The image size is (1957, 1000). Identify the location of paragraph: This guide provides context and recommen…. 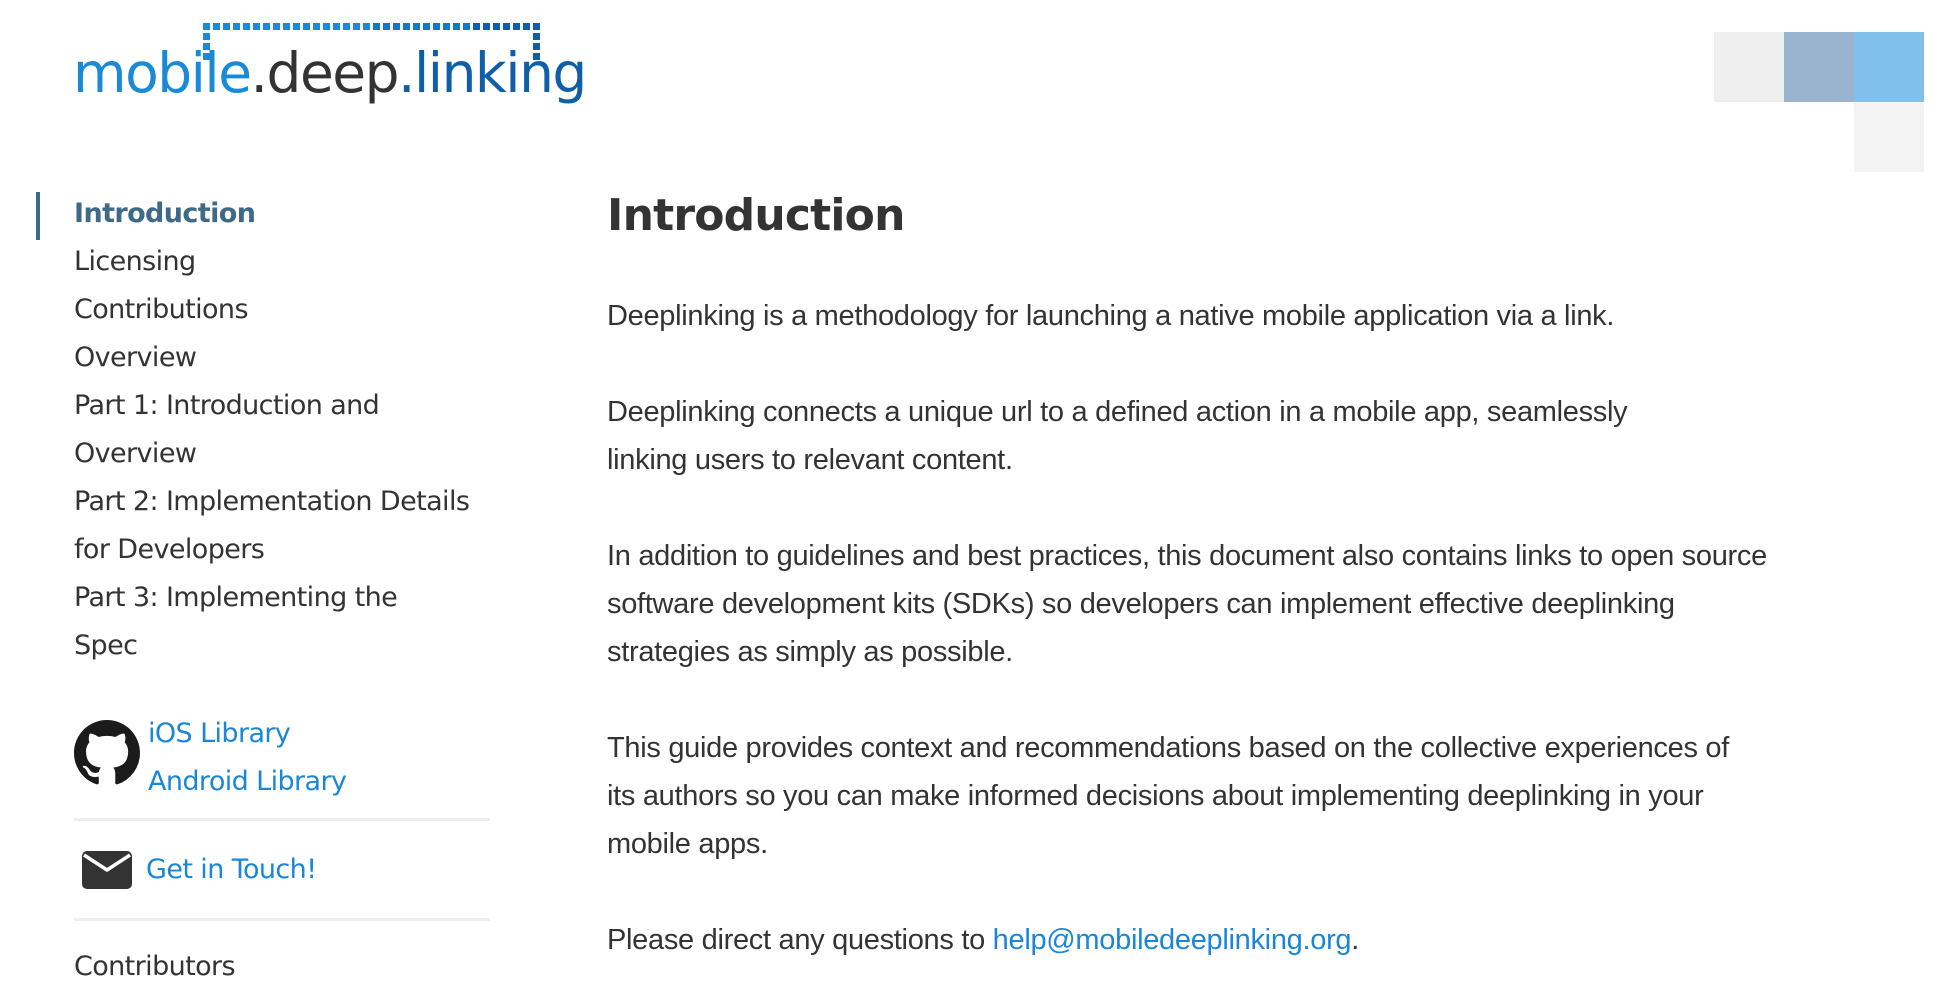
(1168, 796).